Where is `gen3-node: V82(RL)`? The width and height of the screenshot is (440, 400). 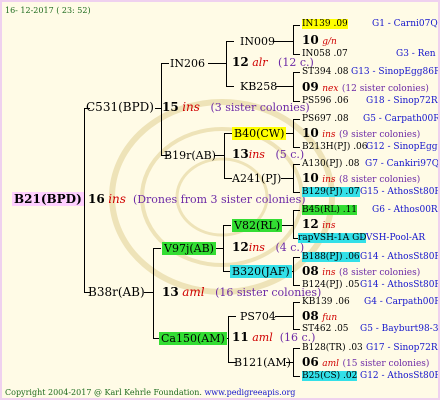 gen3-node: V82(RL) is located at coordinates (257, 225).